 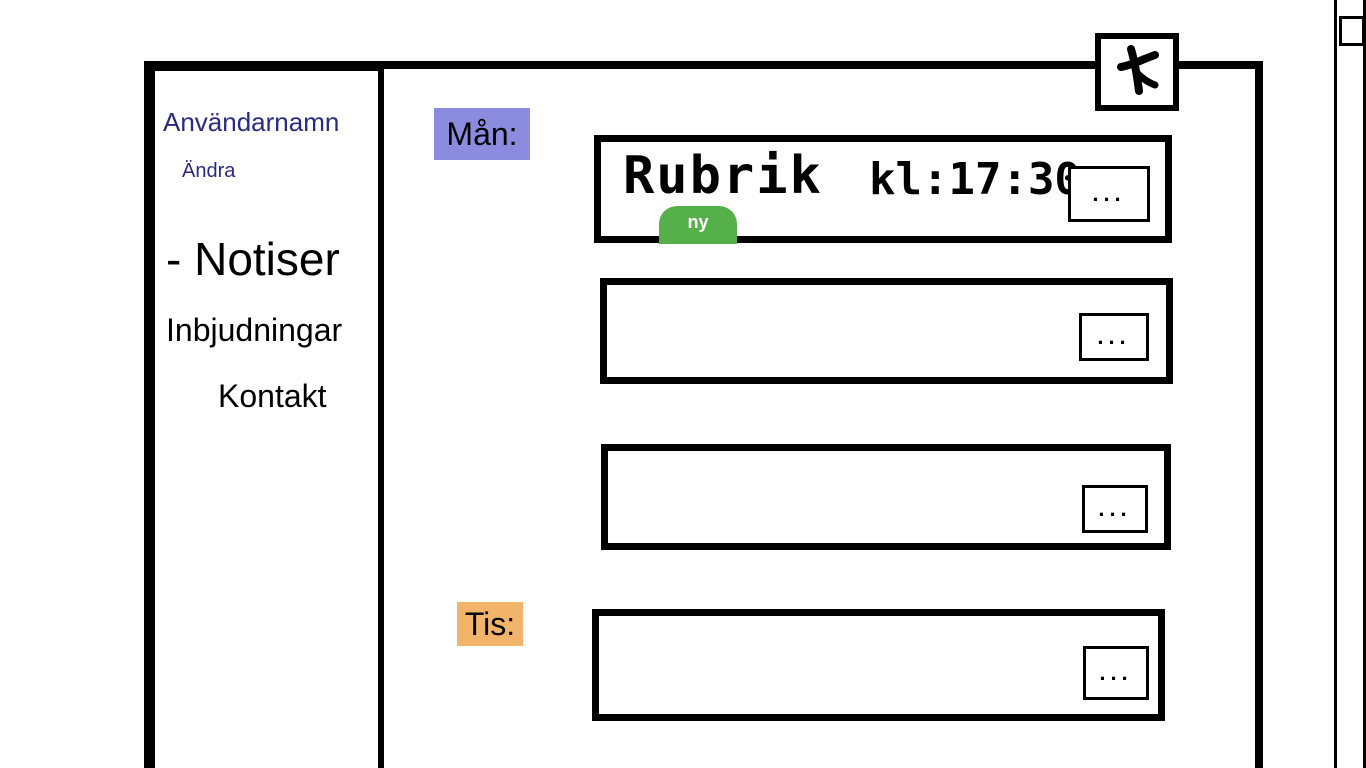 I want to click on new-badge: ny, so click(x=698, y=225).